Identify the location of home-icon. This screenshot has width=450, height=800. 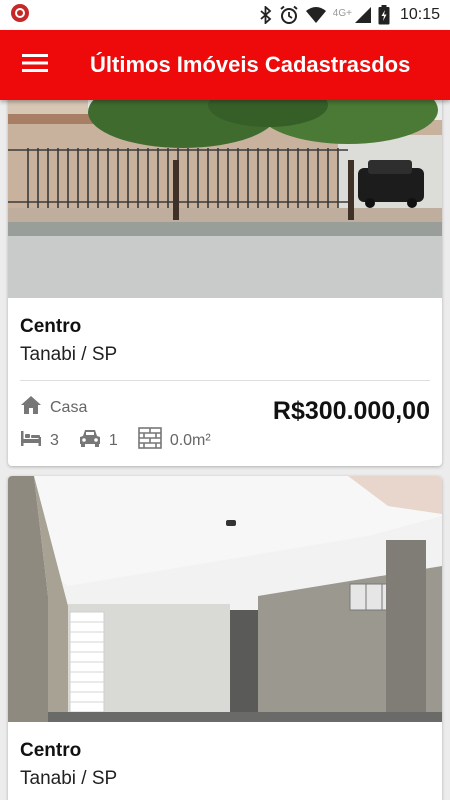
(31, 407).